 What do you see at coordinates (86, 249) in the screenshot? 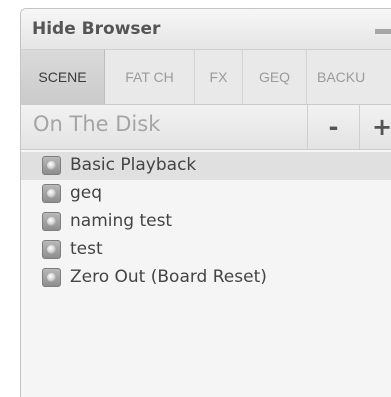
I see `list-item-label: test` at bounding box center [86, 249].